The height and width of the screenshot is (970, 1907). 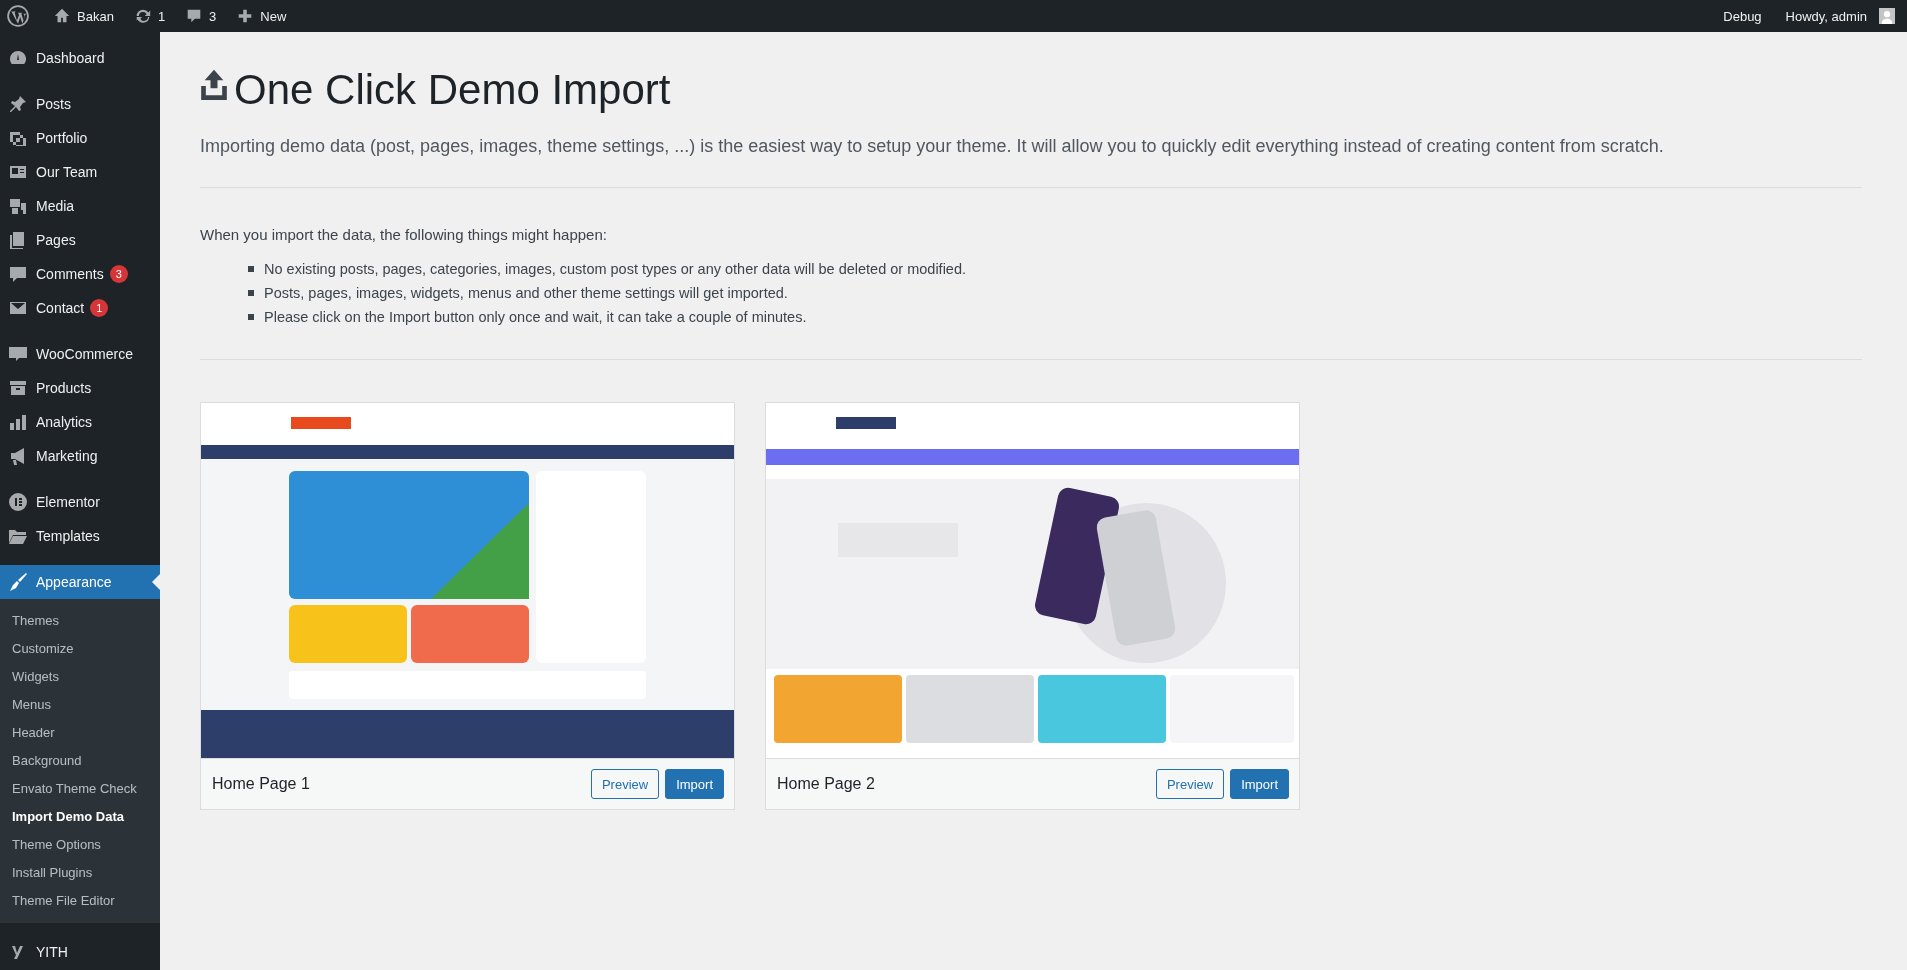 I want to click on sidebar-item: Templates, so click(x=80, y=536).